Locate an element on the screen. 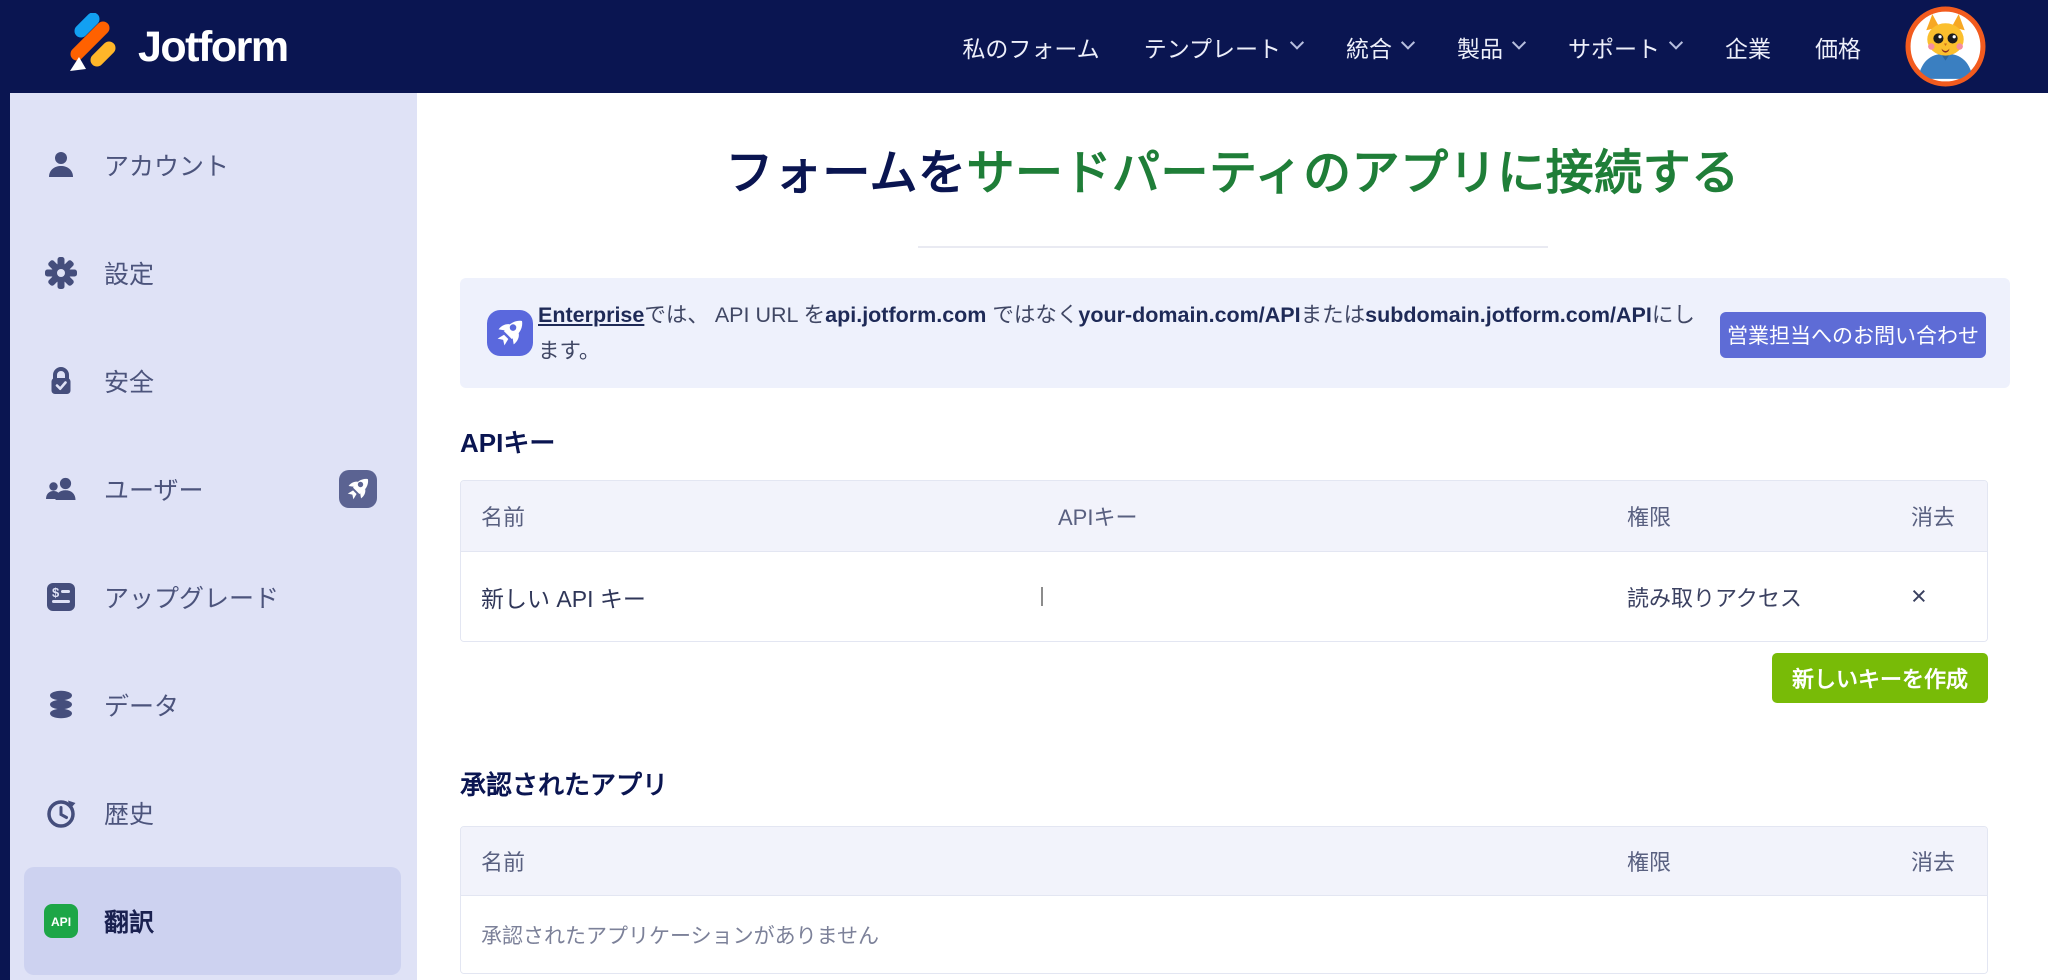  sidebar-item-api: API 翻訳 is located at coordinates (212, 921).